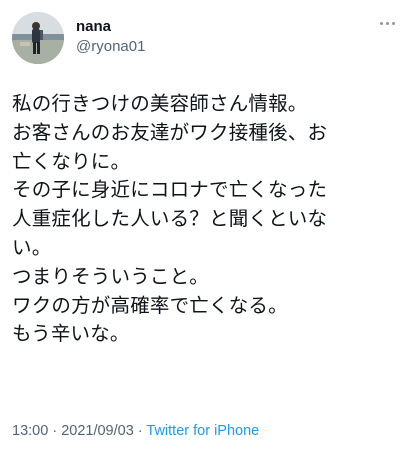 The width and height of the screenshot is (412, 452). Describe the element at coordinates (170, 190) in the screenshot. I see `tweet-text-line: その子に身近にコロナで亡くなった` at that location.